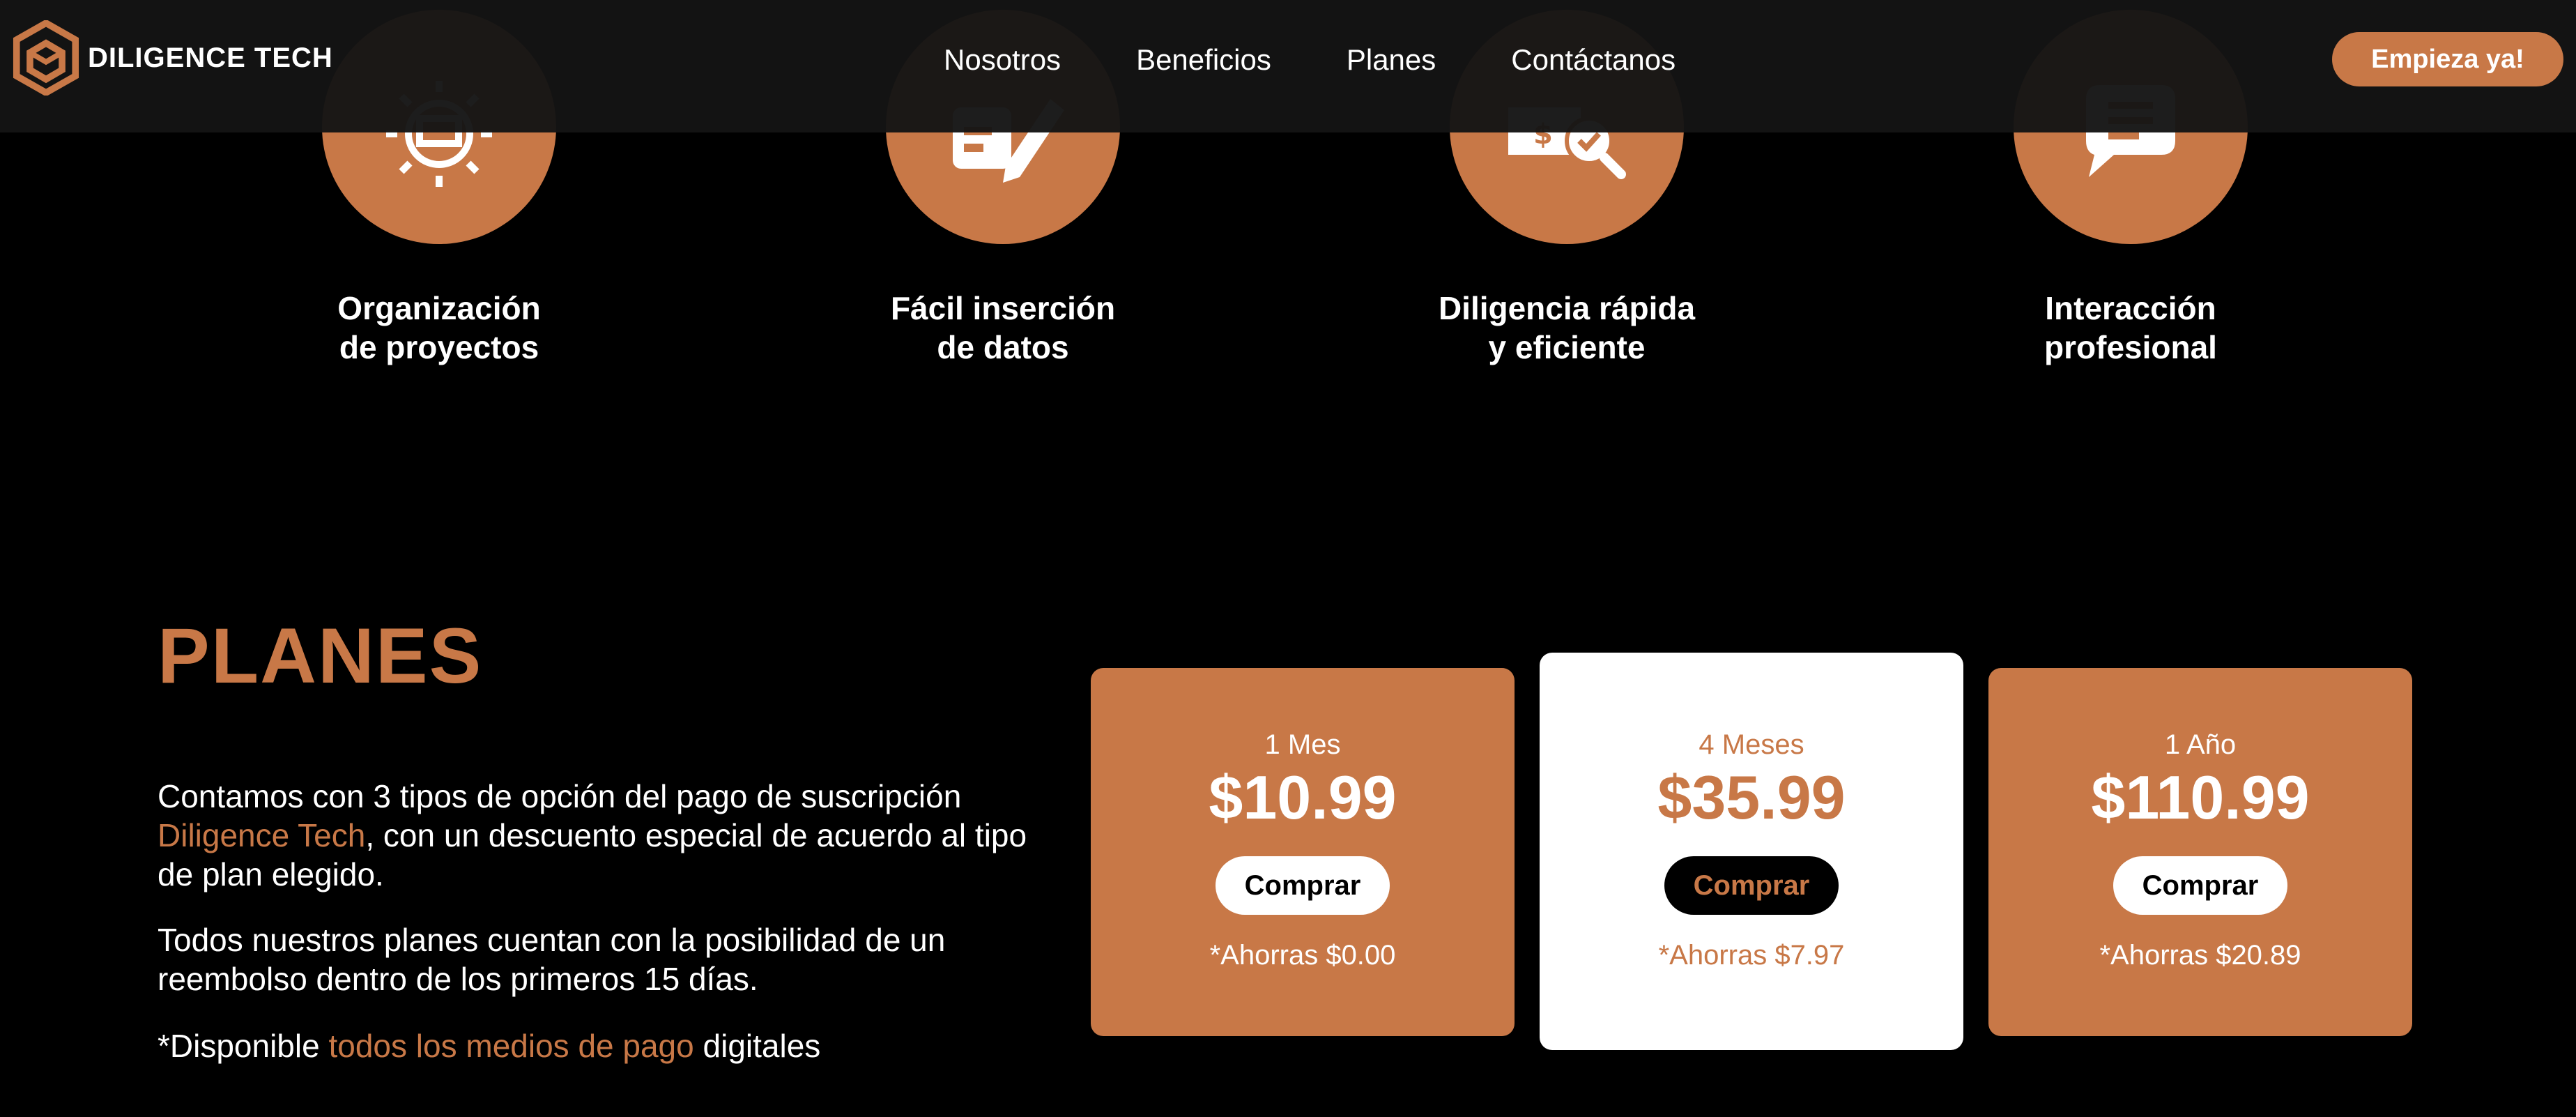 The image size is (2576, 1117). What do you see at coordinates (439, 327) in the screenshot?
I see `feature-title: Organización de proyectos` at bounding box center [439, 327].